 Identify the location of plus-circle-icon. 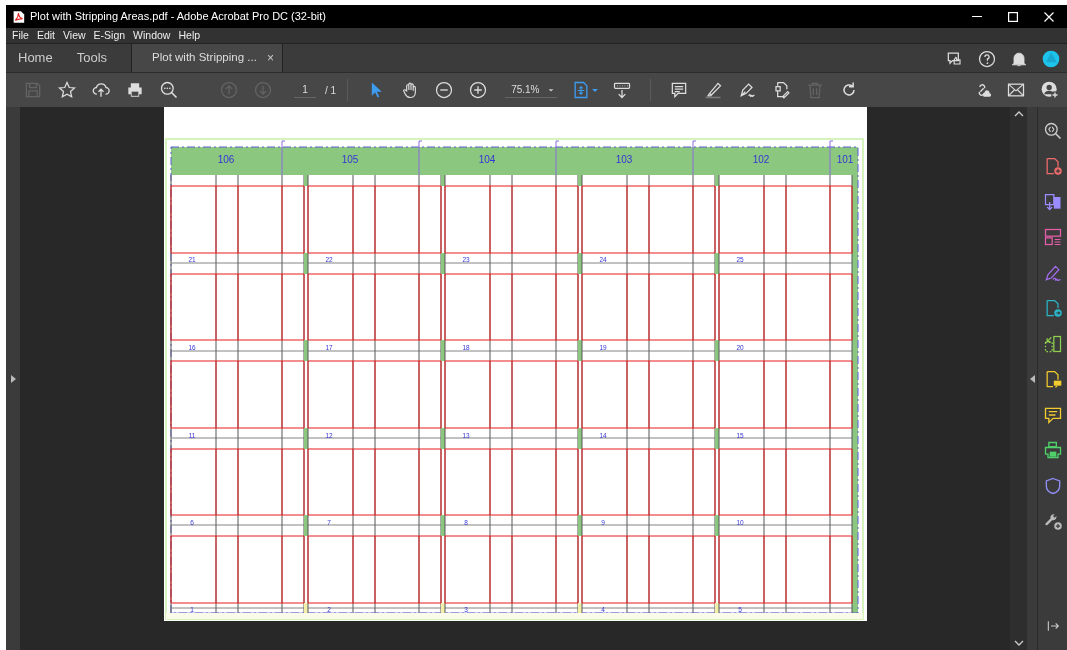
(478, 90).